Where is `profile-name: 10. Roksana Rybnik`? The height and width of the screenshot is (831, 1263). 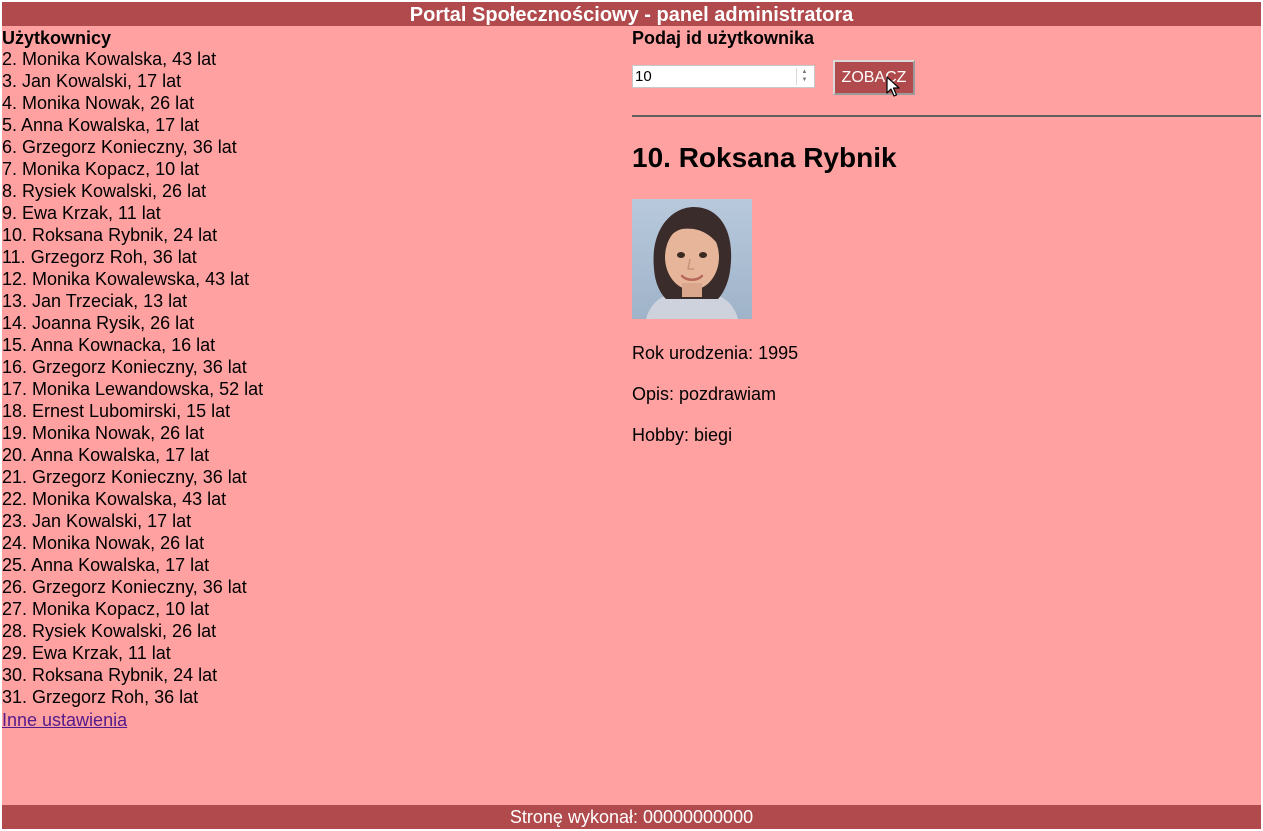 profile-name: 10. Roksana Rybnik is located at coordinates (764, 157).